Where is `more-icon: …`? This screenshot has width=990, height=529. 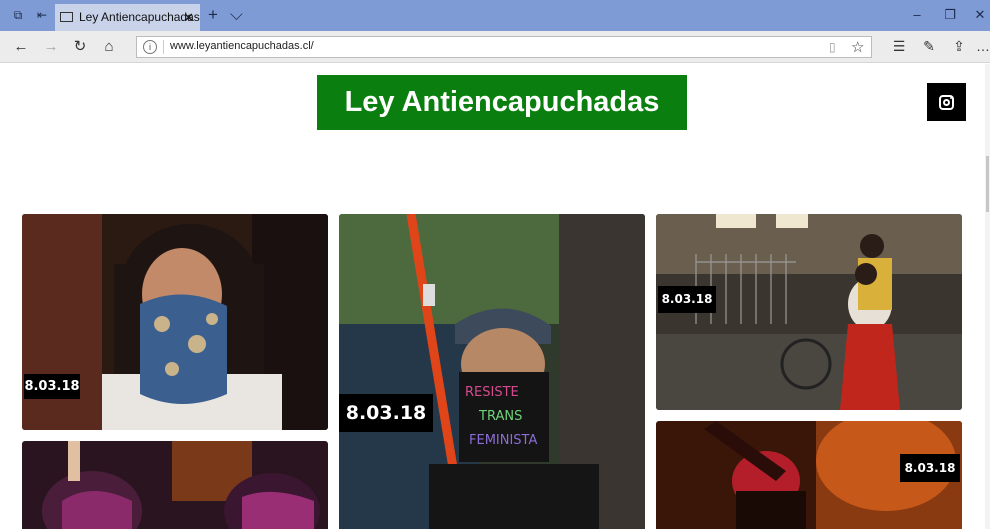
more-icon: … is located at coordinates (982, 46).